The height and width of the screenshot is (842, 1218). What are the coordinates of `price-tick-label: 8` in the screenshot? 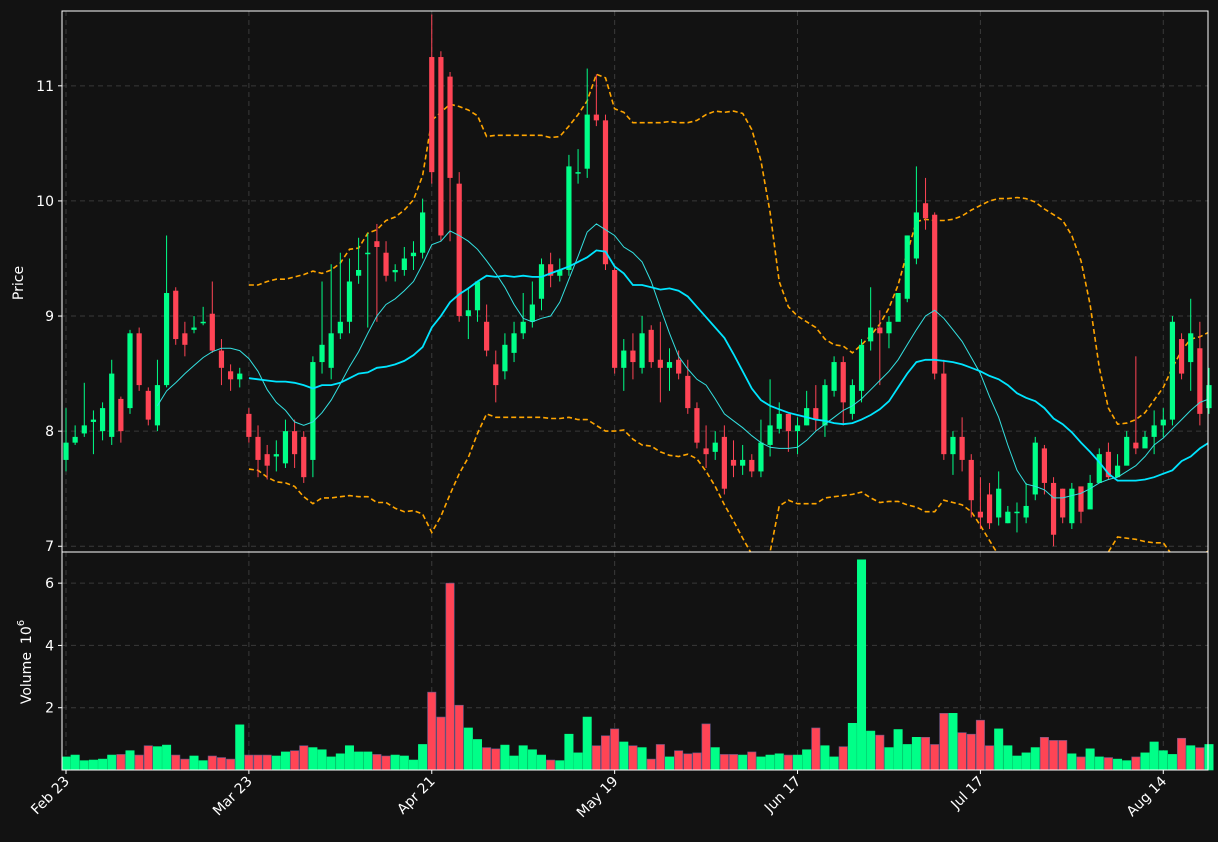 It's located at (49, 432).